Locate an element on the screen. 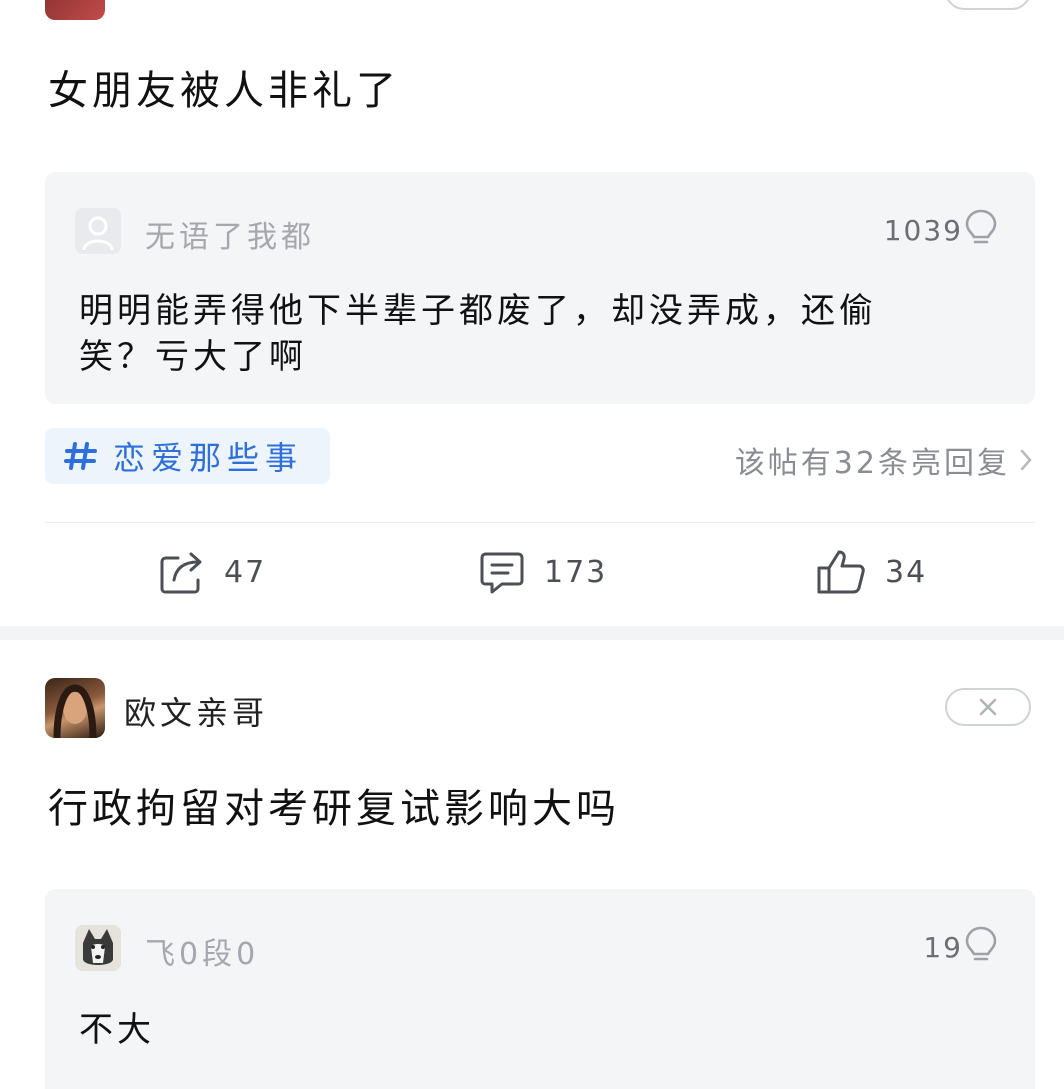 The width and height of the screenshot is (1064, 1089). comment-count: 173 is located at coordinates (576, 572).